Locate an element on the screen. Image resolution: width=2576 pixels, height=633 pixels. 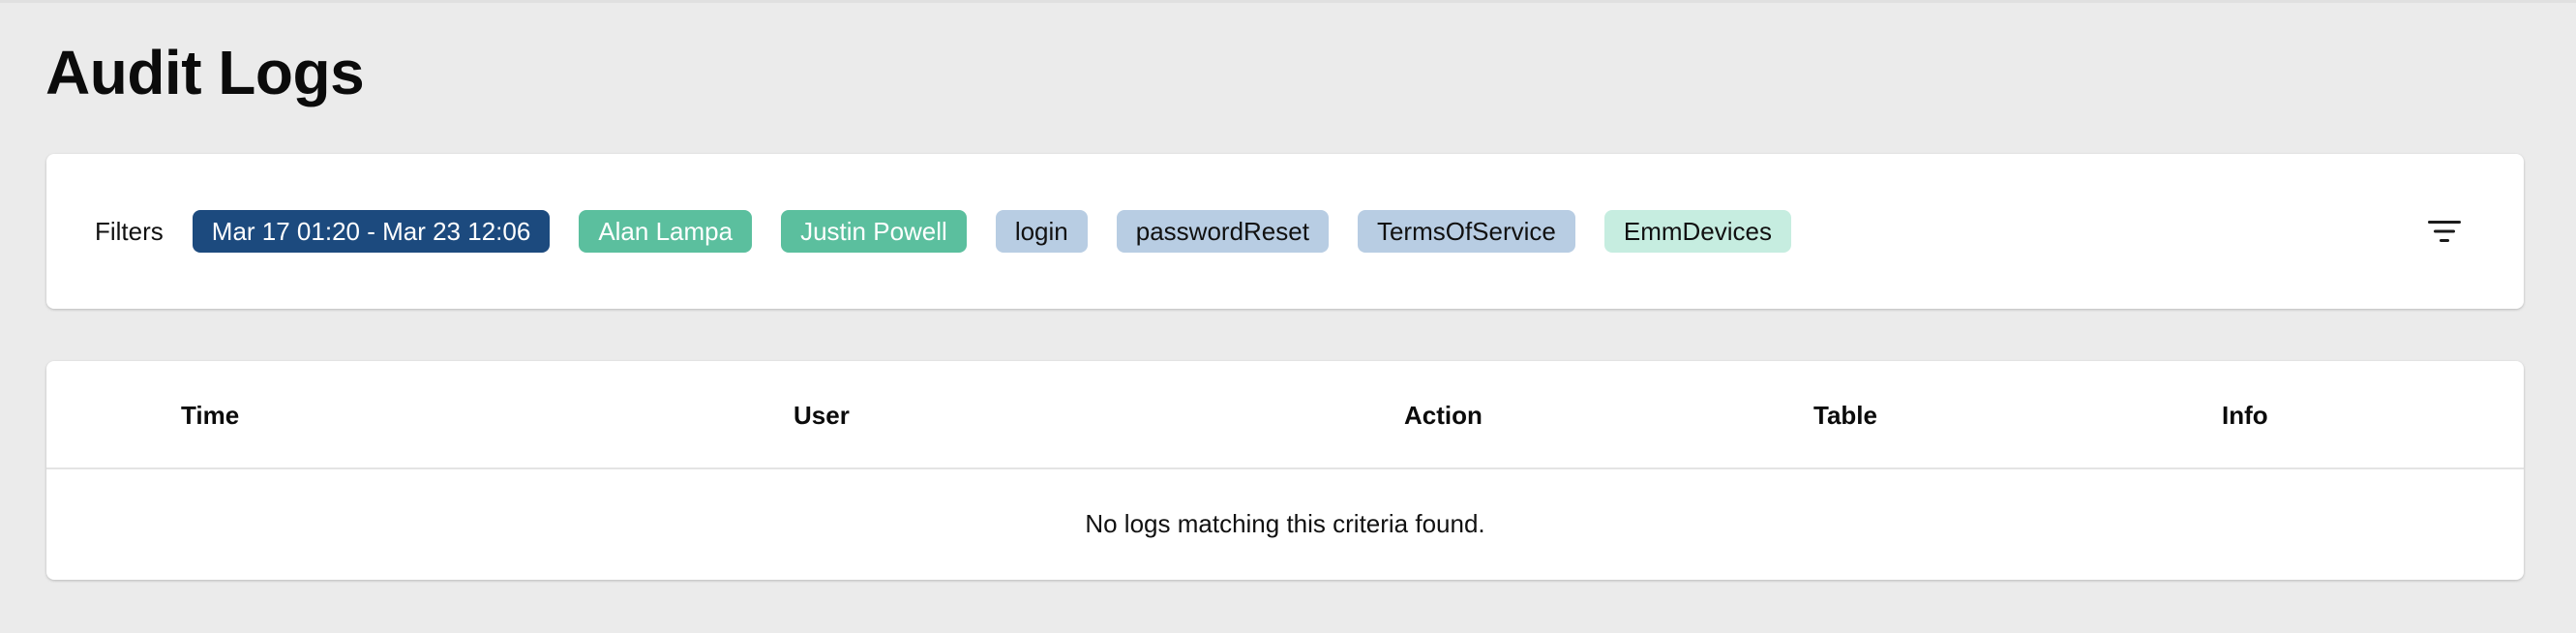
page-title: Audit Logs is located at coordinates (205, 72).